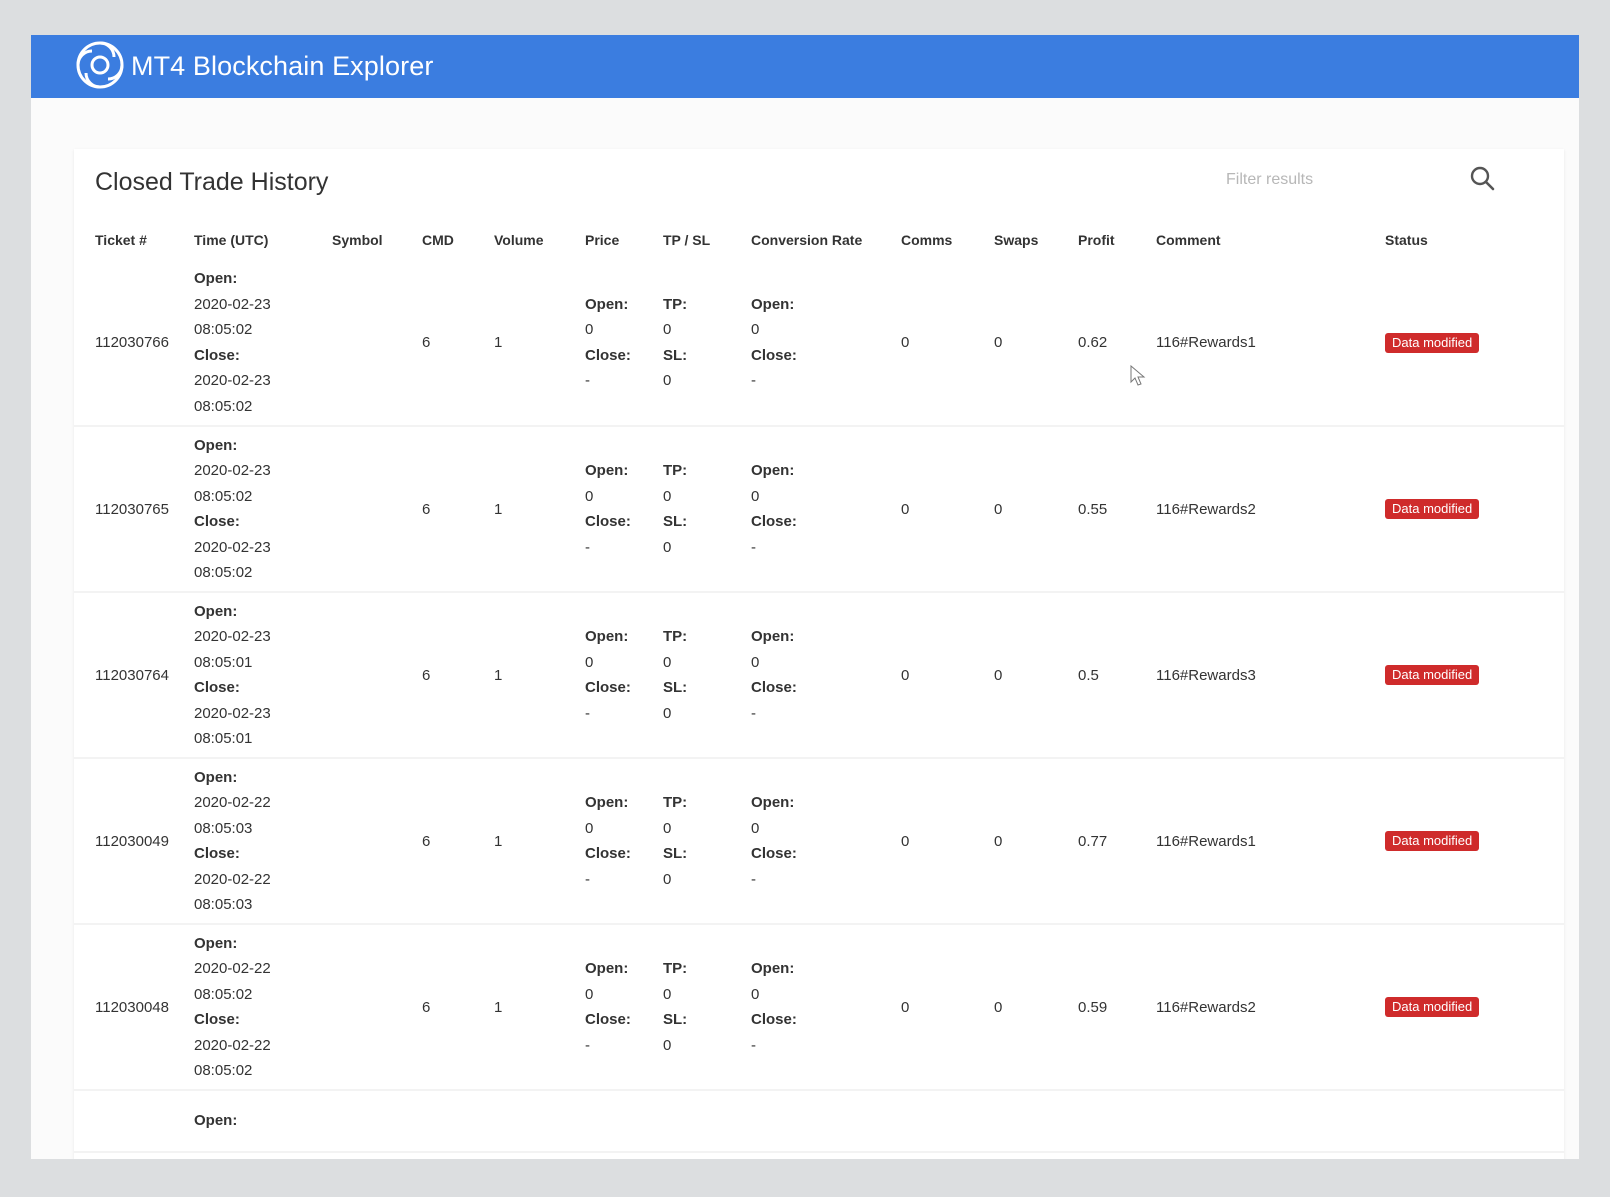  What do you see at coordinates (1117, 240) in the screenshot?
I see `column-header: Profit` at bounding box center [1117, 240].